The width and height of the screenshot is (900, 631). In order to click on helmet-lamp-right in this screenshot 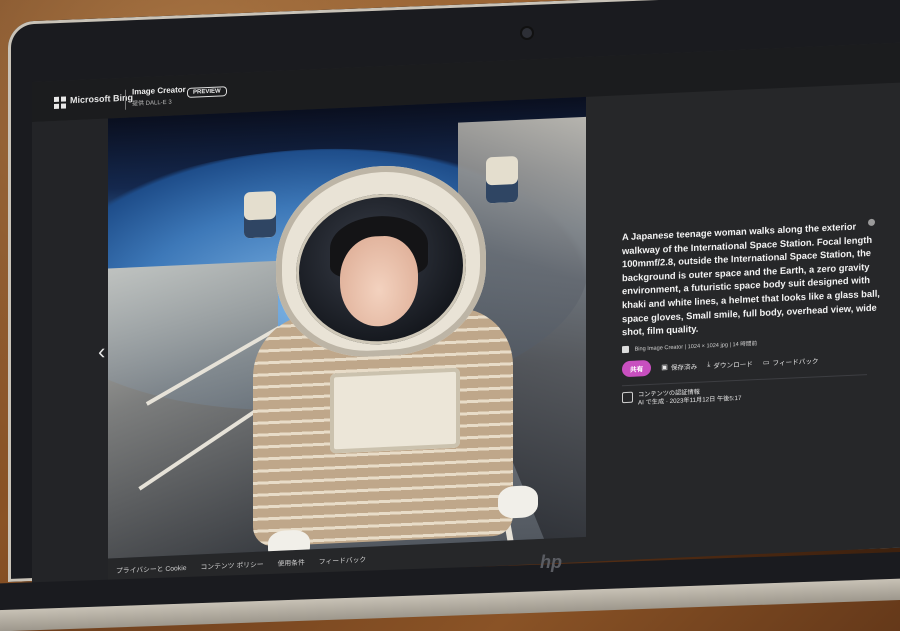, I will do `click(502, 179)`.